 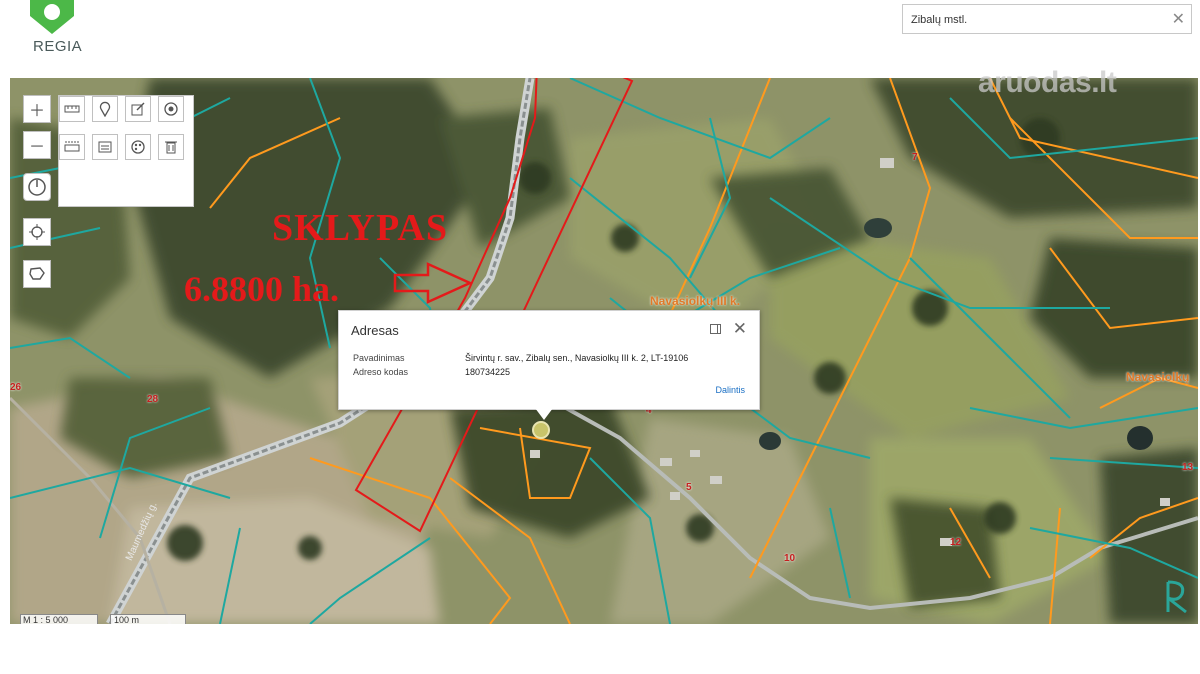 I want to click on logo-text: REGIA, so click(x=58, y=46).